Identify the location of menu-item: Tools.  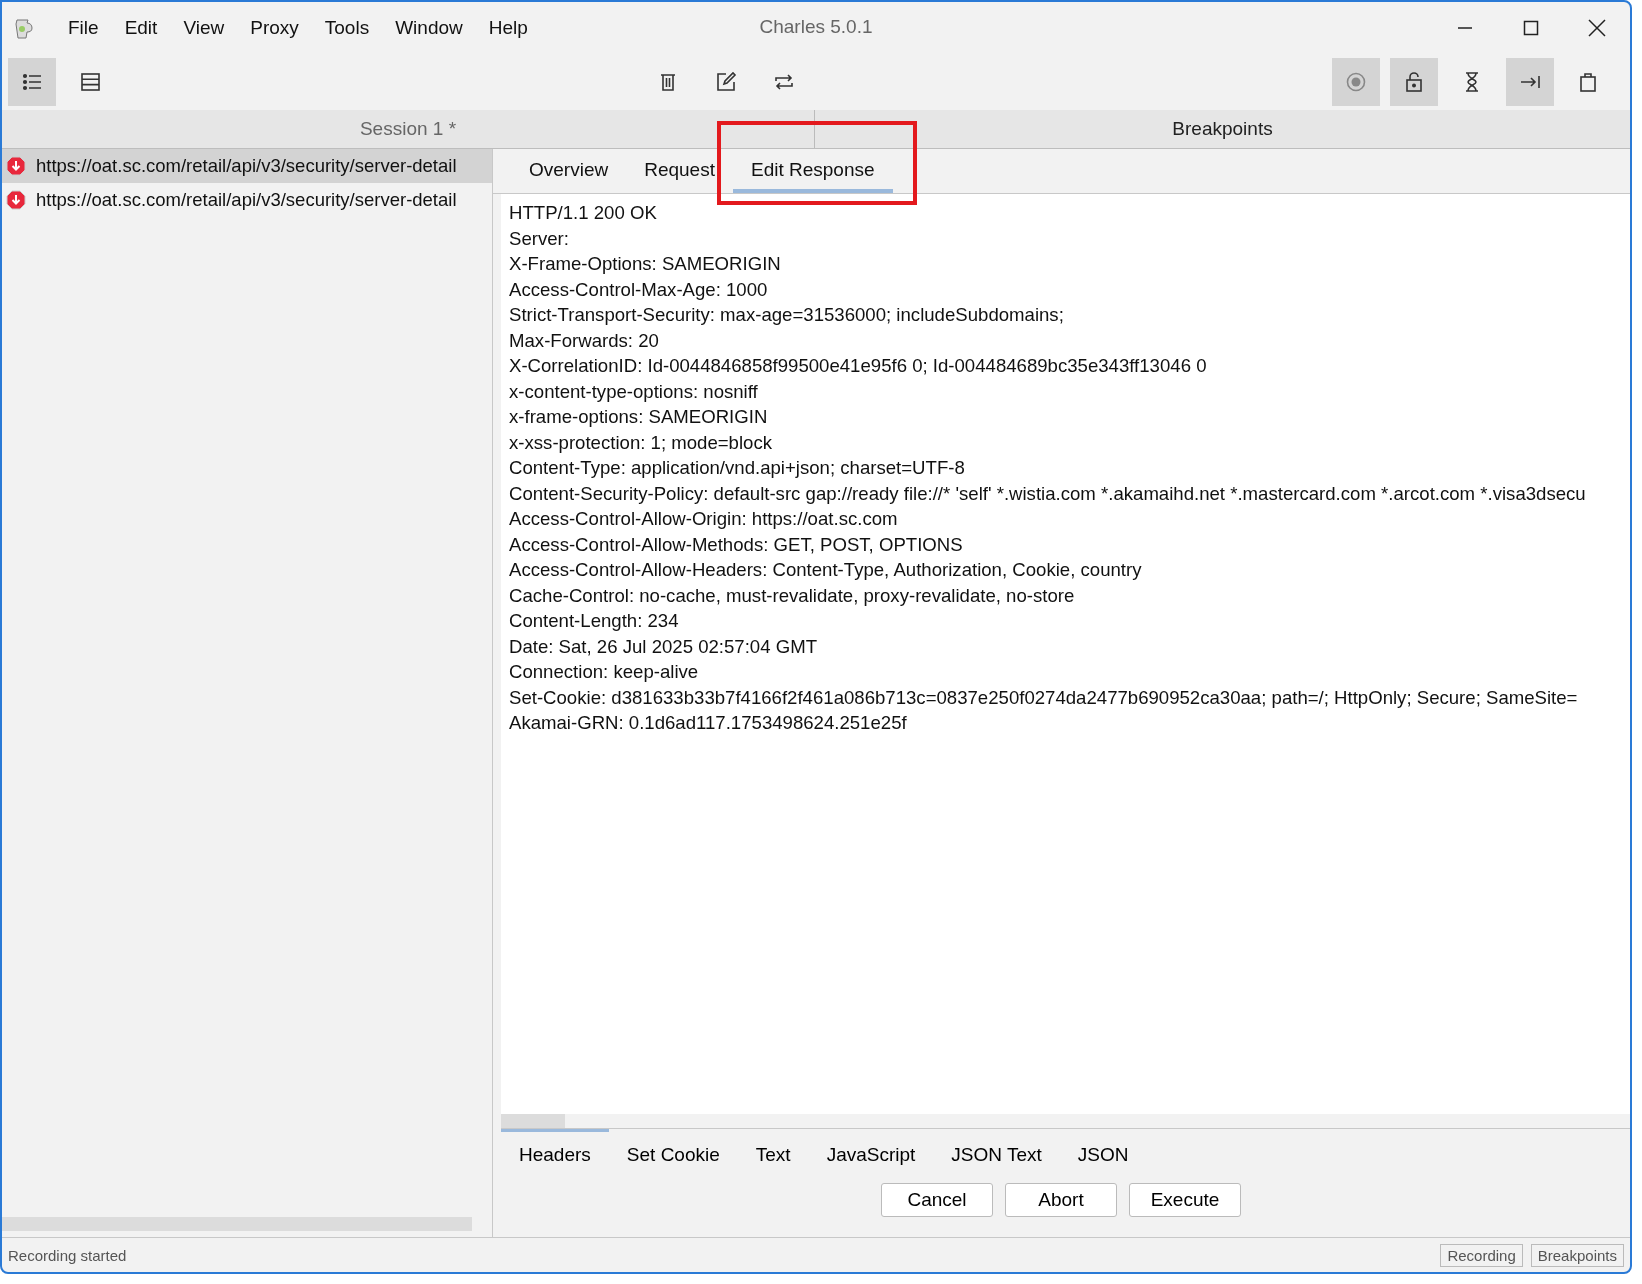
(348, 28).